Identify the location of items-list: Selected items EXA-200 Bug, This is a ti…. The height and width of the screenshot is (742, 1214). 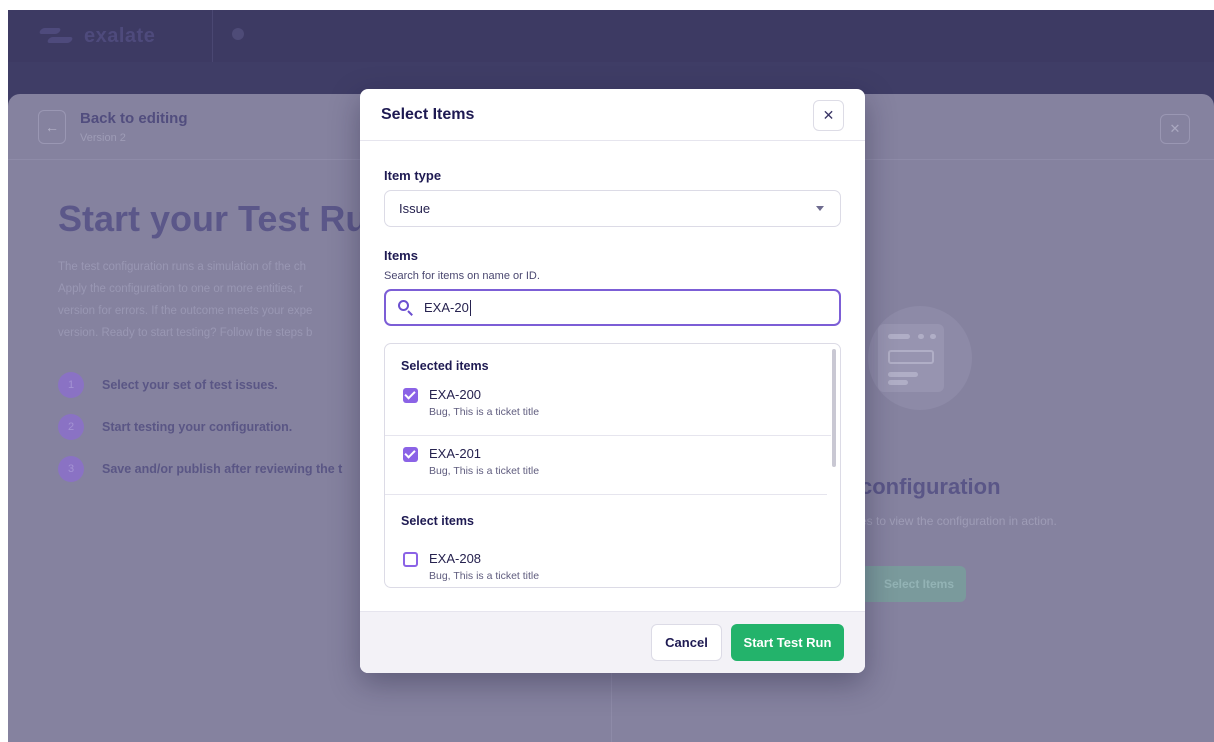
(612, 465).